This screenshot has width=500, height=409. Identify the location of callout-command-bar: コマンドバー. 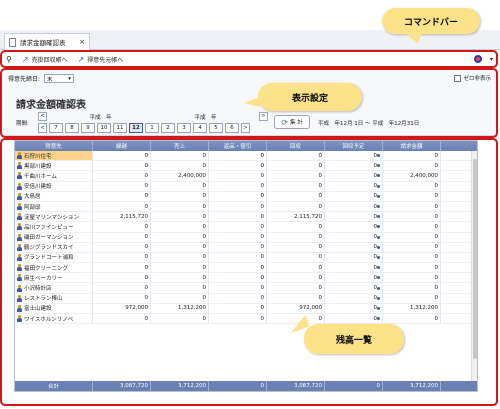
(431, 21).